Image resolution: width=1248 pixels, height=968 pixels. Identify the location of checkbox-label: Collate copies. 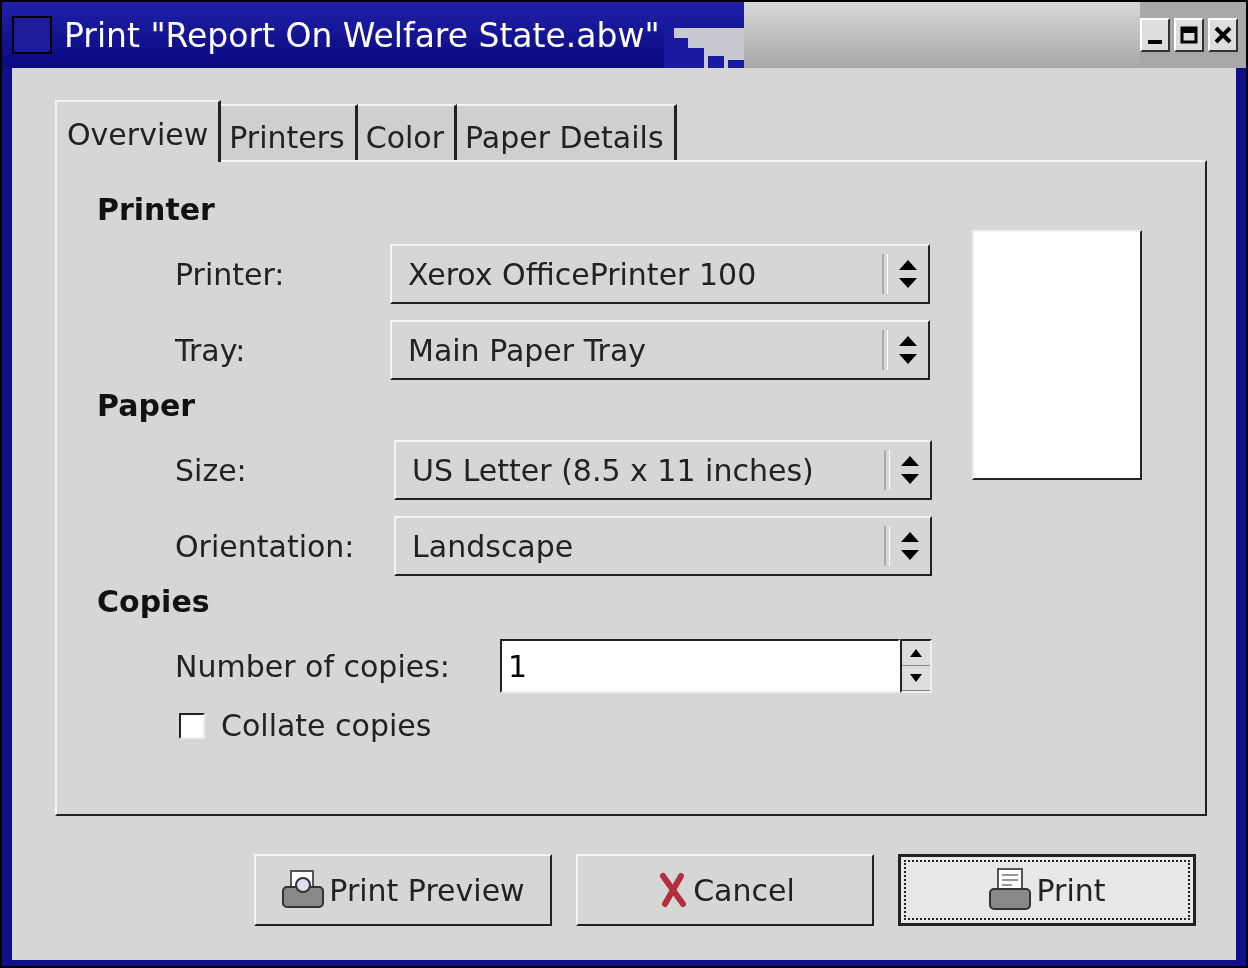
(326, 725).